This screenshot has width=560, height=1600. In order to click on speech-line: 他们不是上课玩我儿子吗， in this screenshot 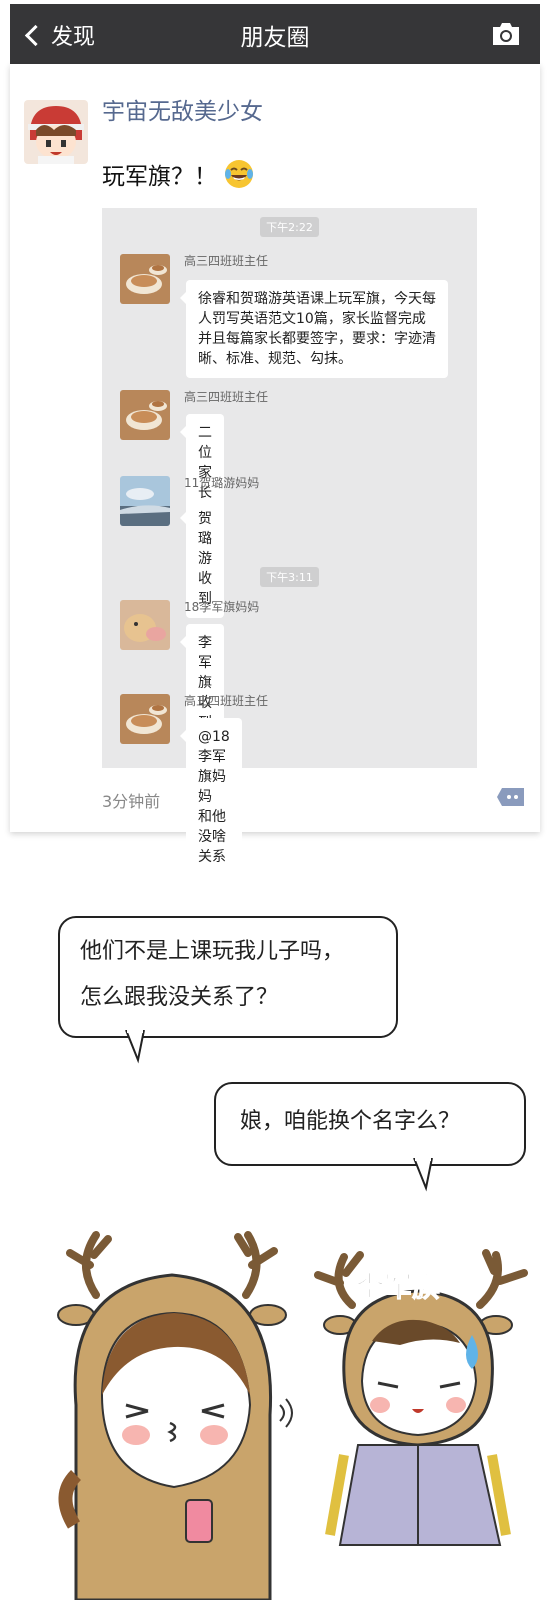, I will do `click(212, 951)`.